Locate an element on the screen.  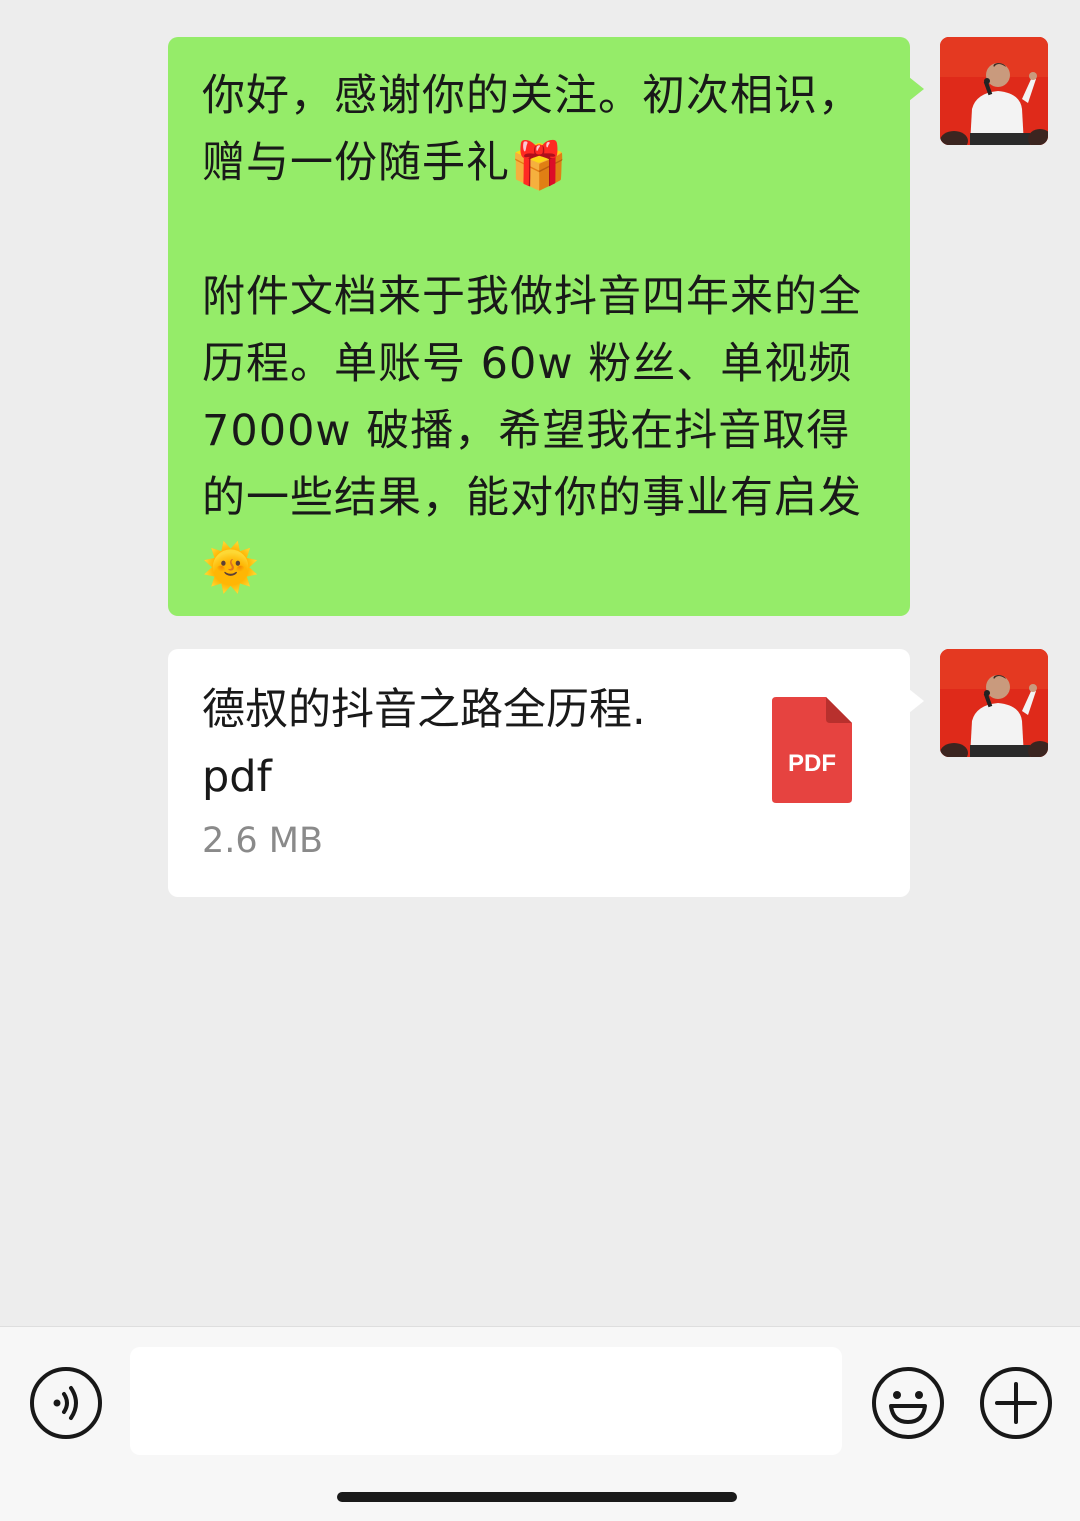
message-line-blank is located at coordinates (547, 230).